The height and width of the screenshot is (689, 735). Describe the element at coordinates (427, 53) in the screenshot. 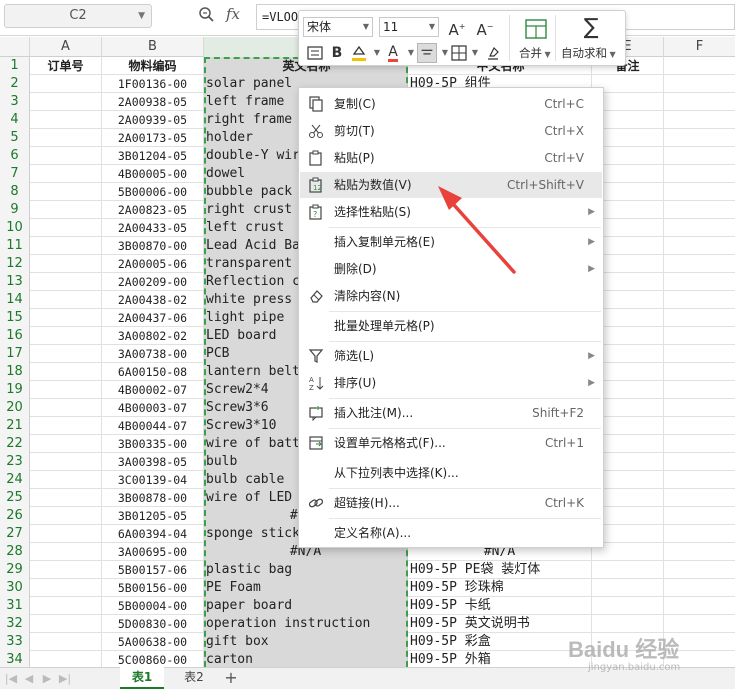

I see `align-center-icon` at that location.